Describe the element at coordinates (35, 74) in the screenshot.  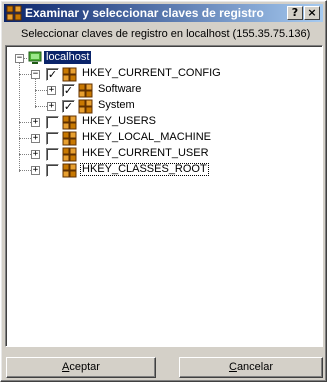
I see `collapse-hkey-current-config-toggle: −` at that location.